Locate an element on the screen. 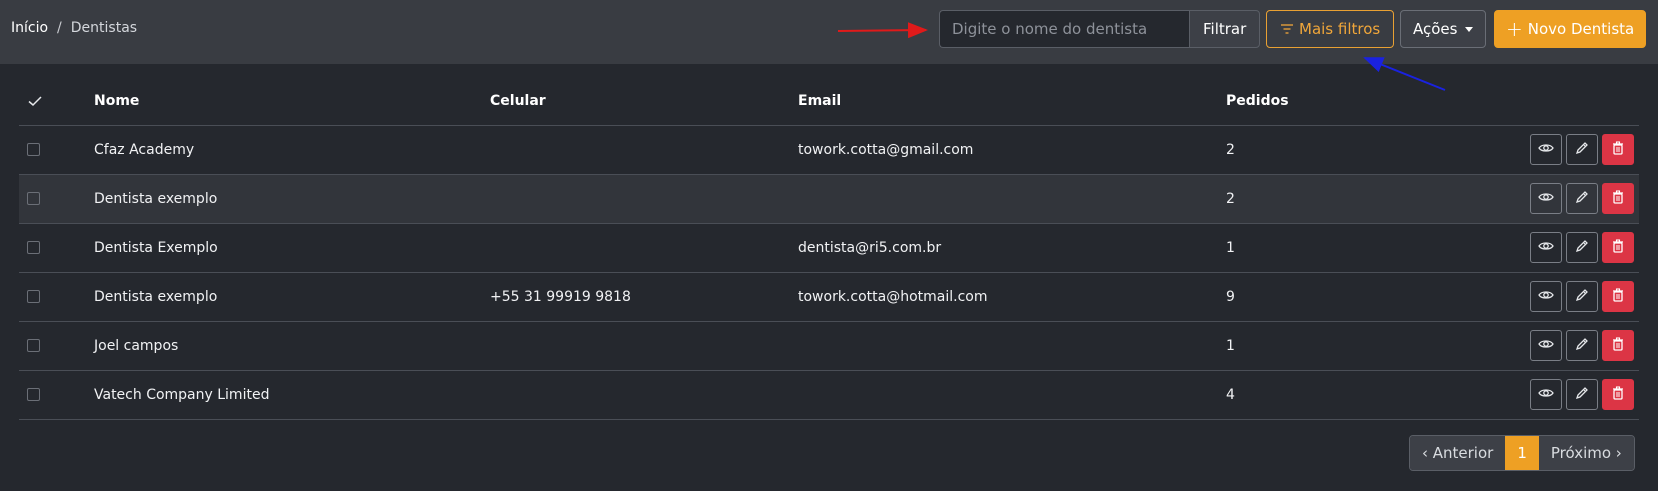 The image size is (1658, 491). search-group: Filtrar is located at coordinates (1100, 29).